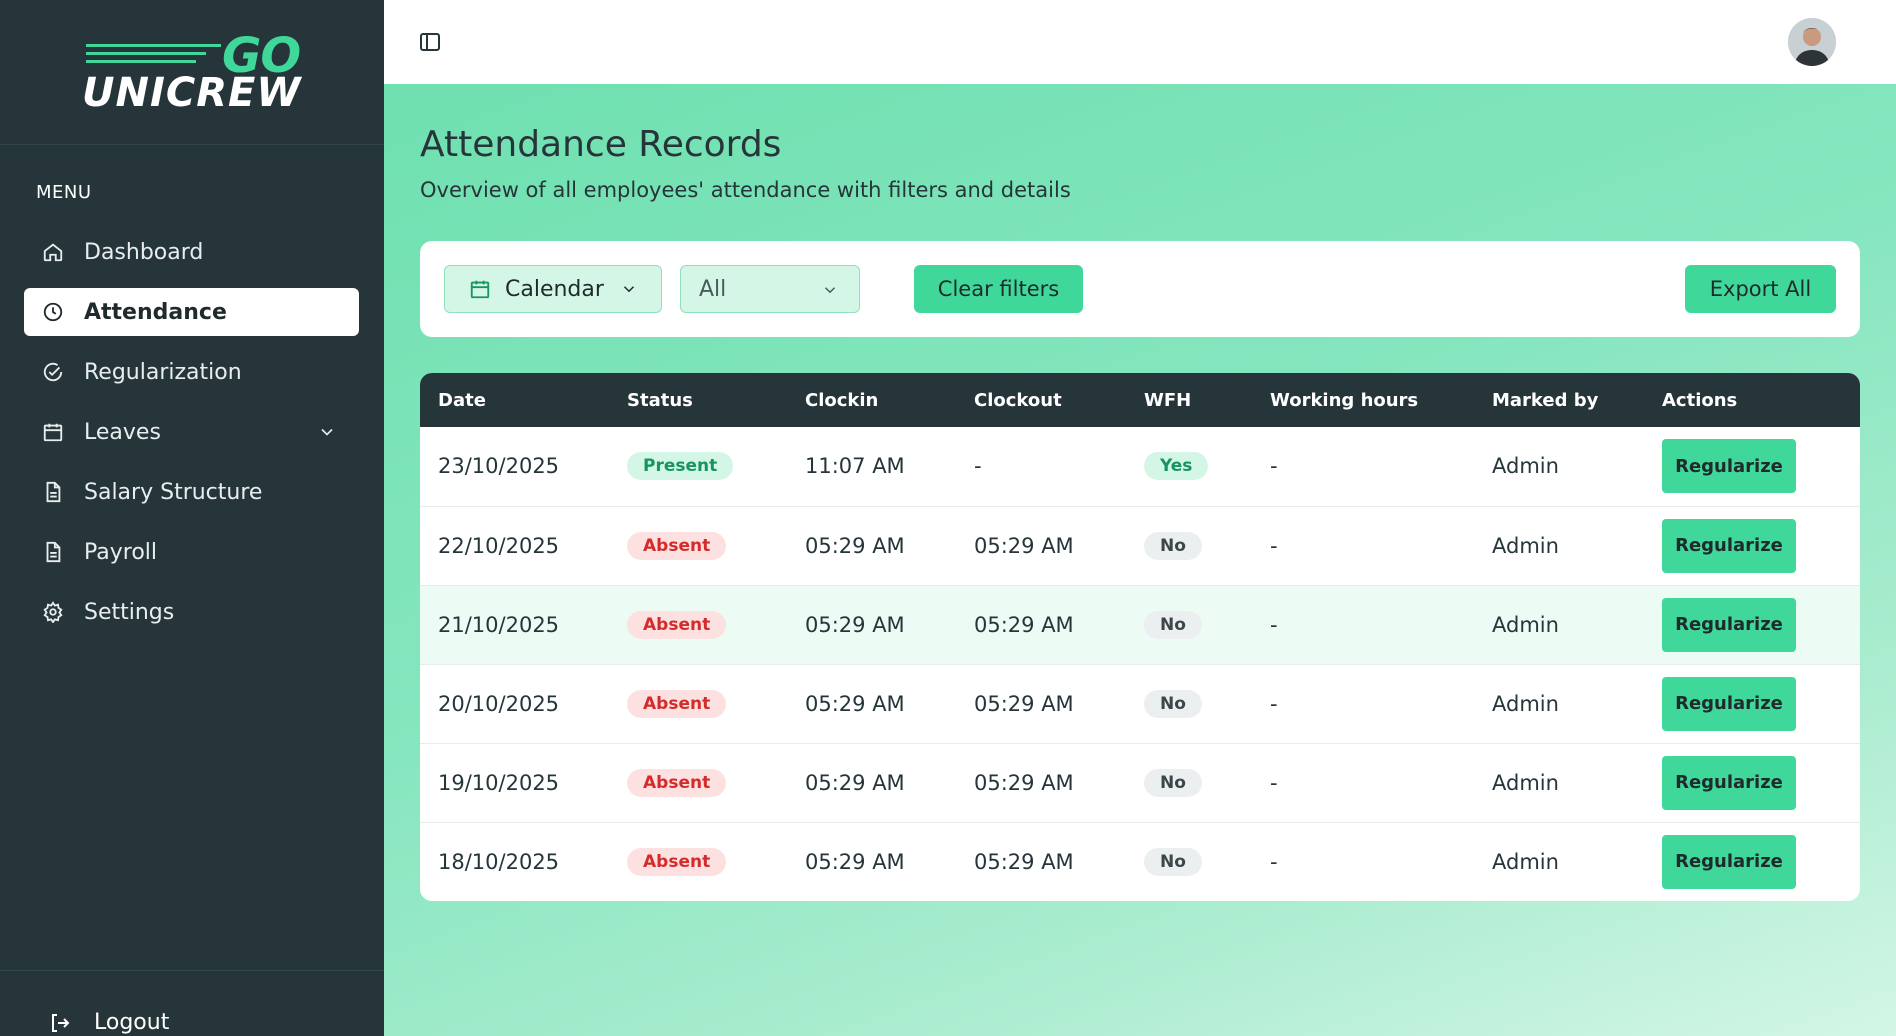 This screenshot has width=1896, height=1036. What do you see at coordinates (855, 466) in the screenshot?
I see `cell-clockin: 11:07 AM` at bounding box center [855, 466].